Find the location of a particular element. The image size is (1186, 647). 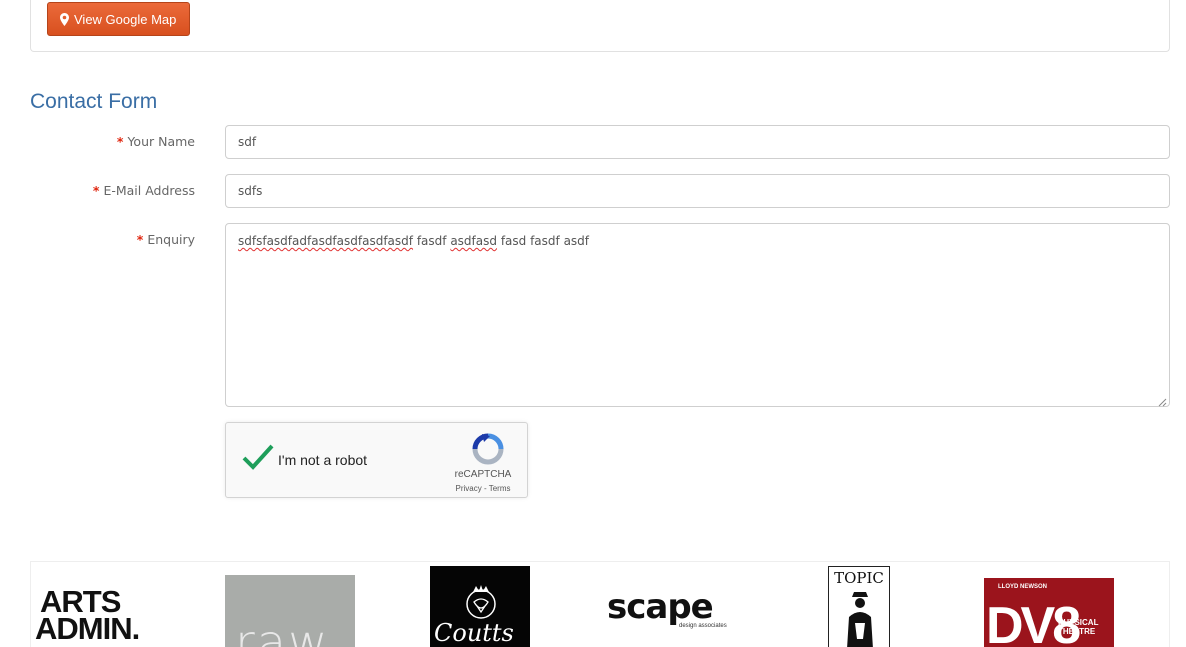

location-panel: View Google Map is located at coordinates (600, 26).